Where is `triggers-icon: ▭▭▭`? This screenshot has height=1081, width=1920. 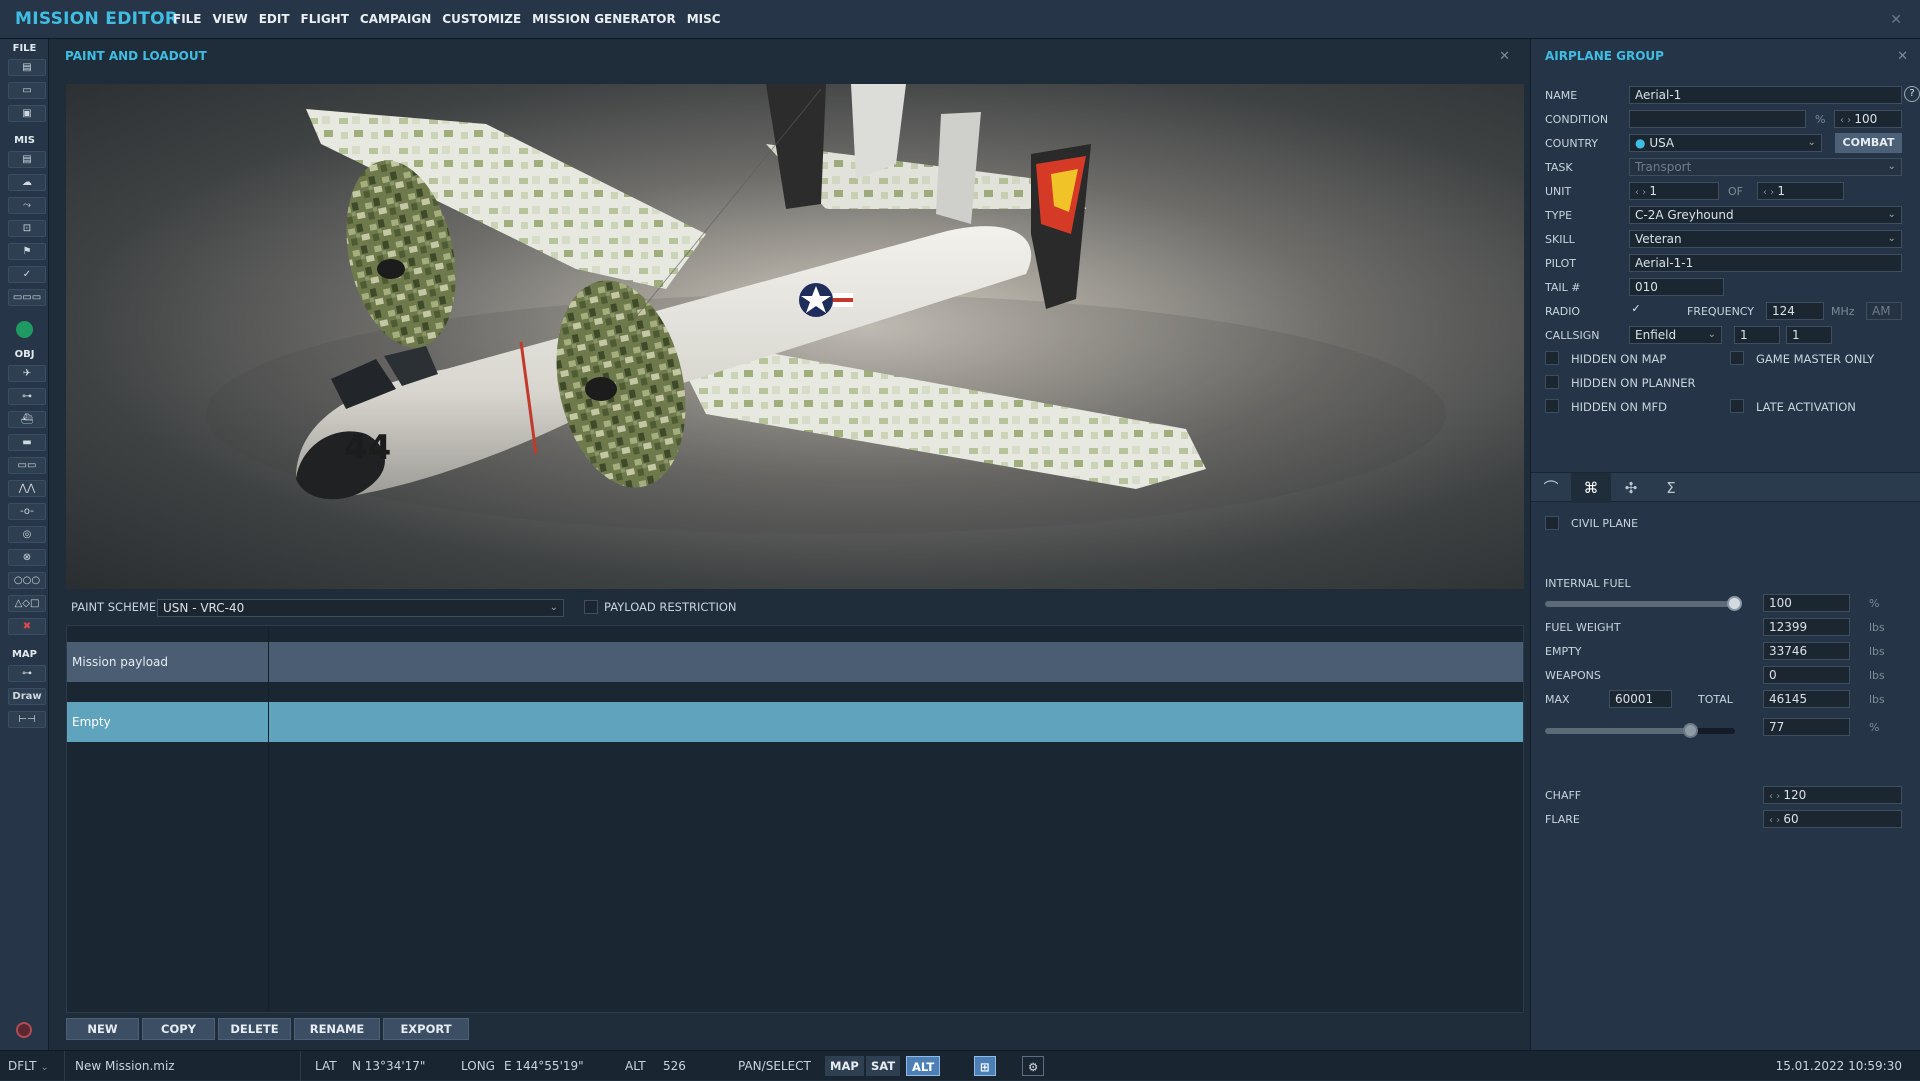
triggers-icon: ▭▭▭ is located at coordinates (27, 297).